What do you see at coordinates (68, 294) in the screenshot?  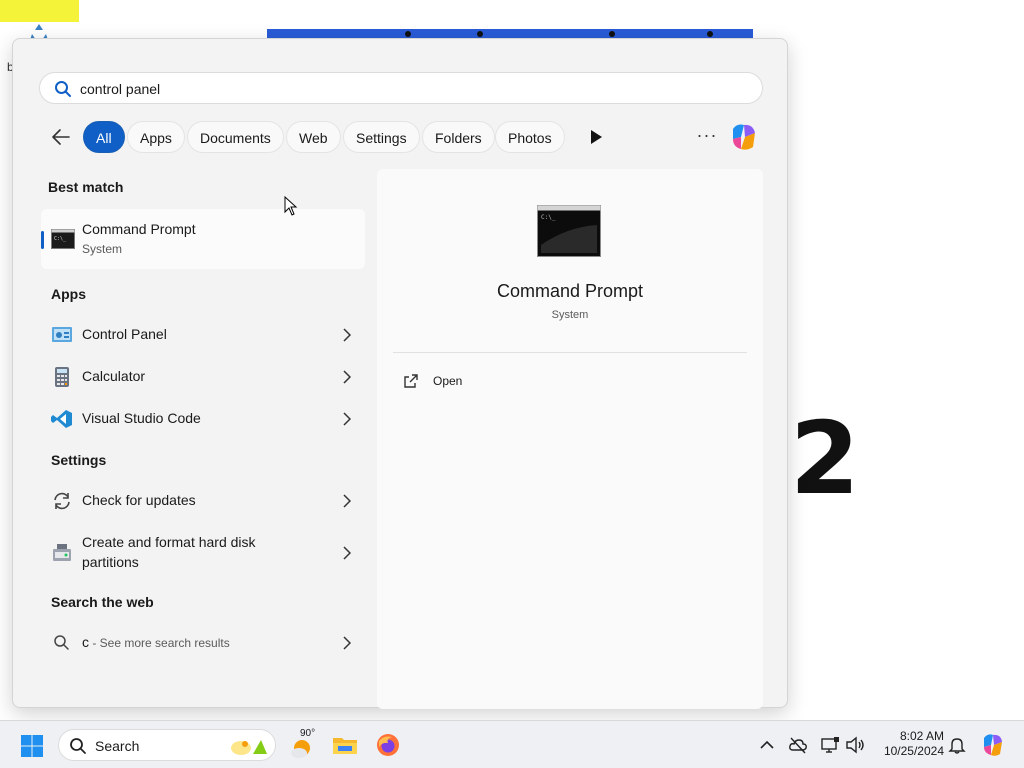 I see `apps-heading: Apps` at bounding box center [68, 294].